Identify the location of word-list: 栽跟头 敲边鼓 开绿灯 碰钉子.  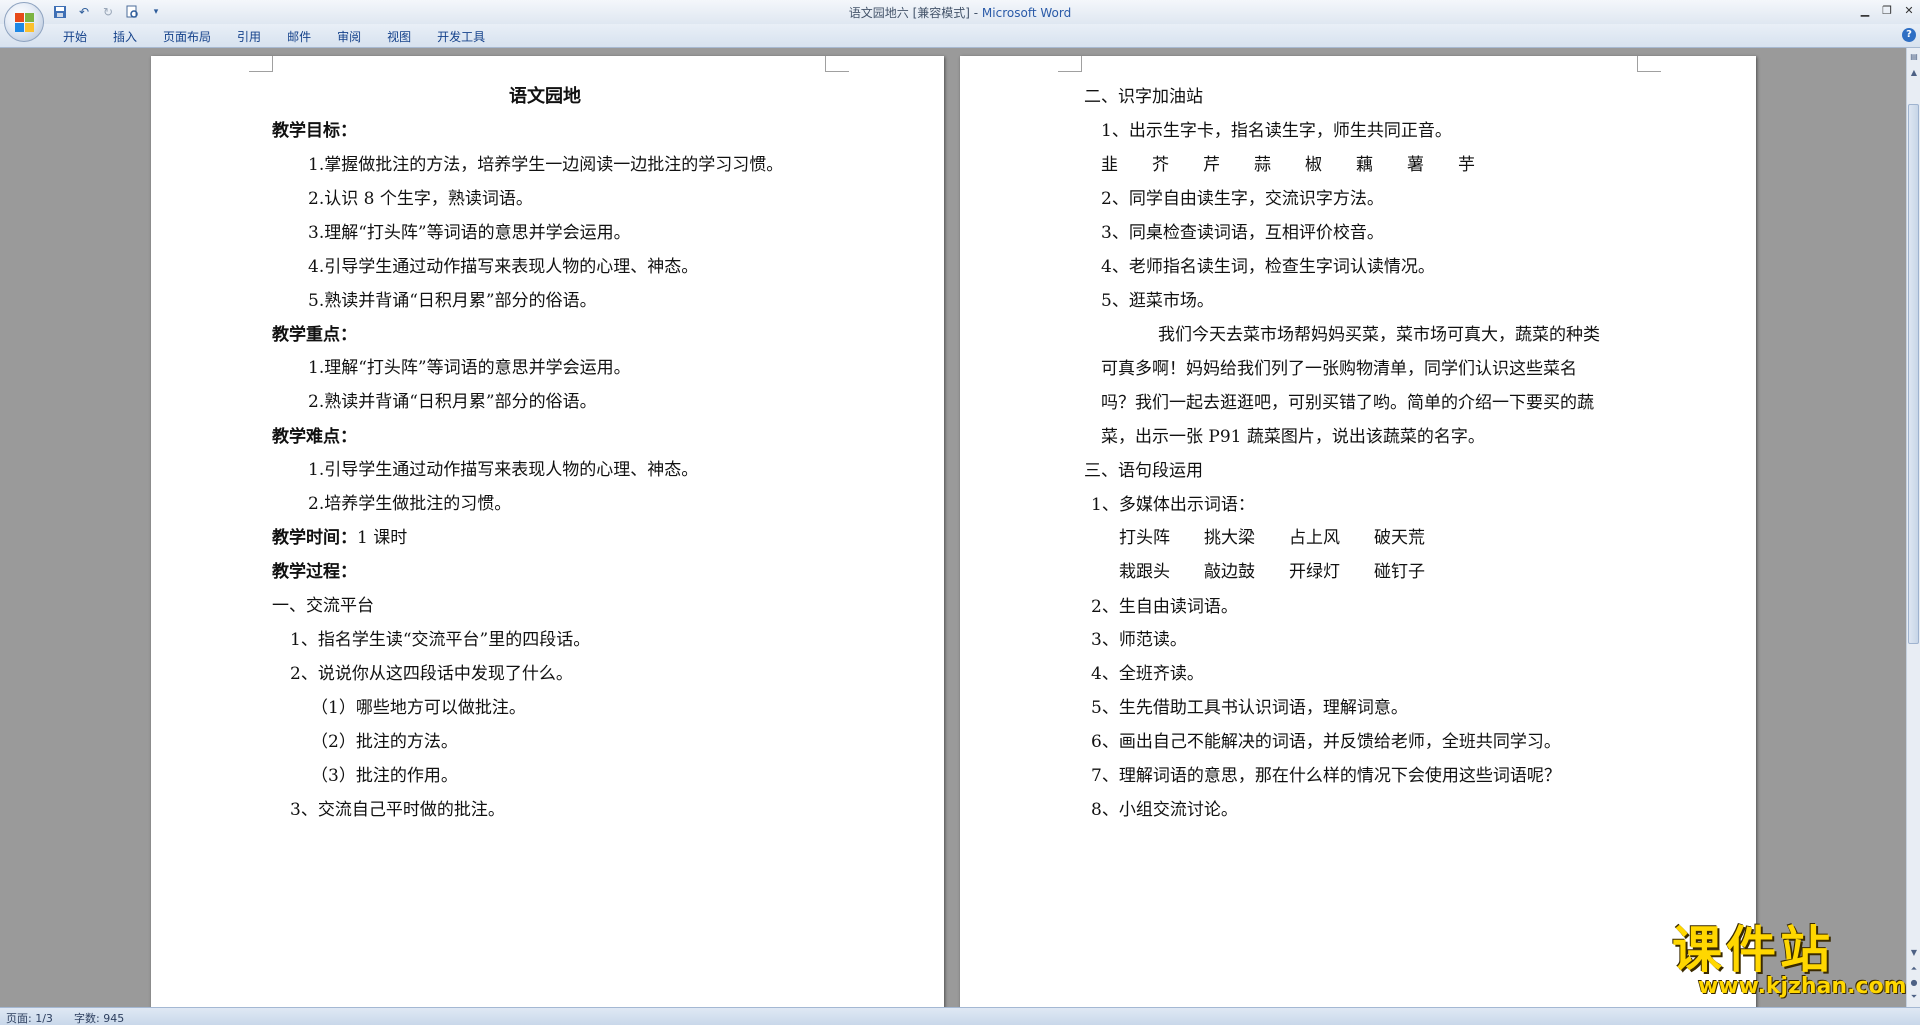
(1272, 572).